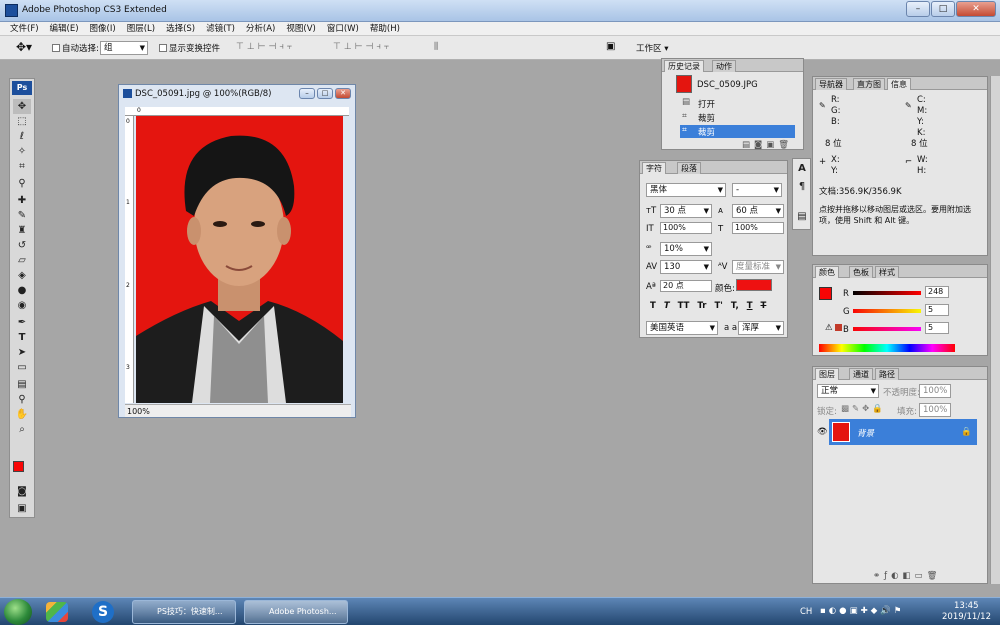  Describe the element at coordinates (24, 28) in the screenshot. I see `menu-file: 文件(F)` at that location.